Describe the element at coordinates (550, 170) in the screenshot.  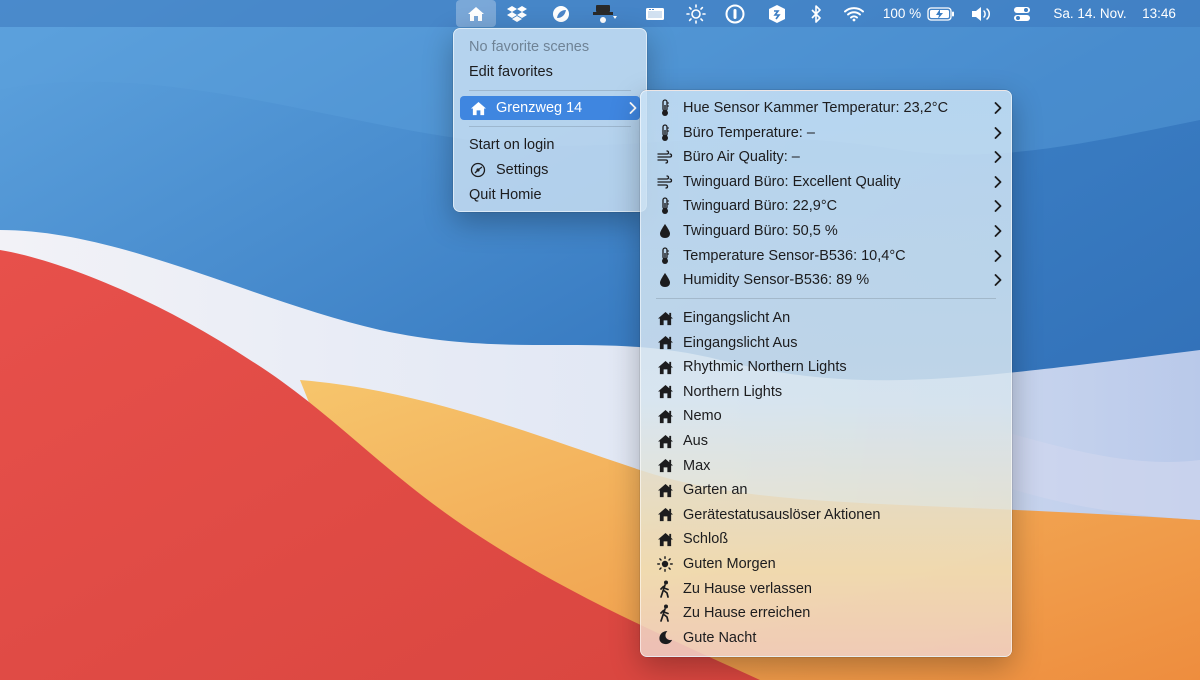
I see `settings-item: Settings` at that location.